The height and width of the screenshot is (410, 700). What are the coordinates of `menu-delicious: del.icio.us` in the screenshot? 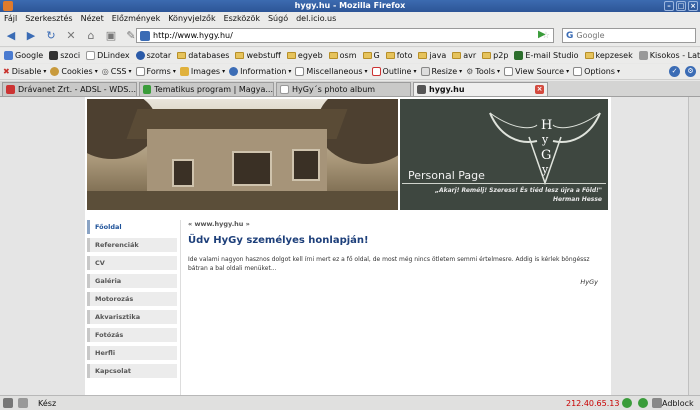 It's located at (316, 18).